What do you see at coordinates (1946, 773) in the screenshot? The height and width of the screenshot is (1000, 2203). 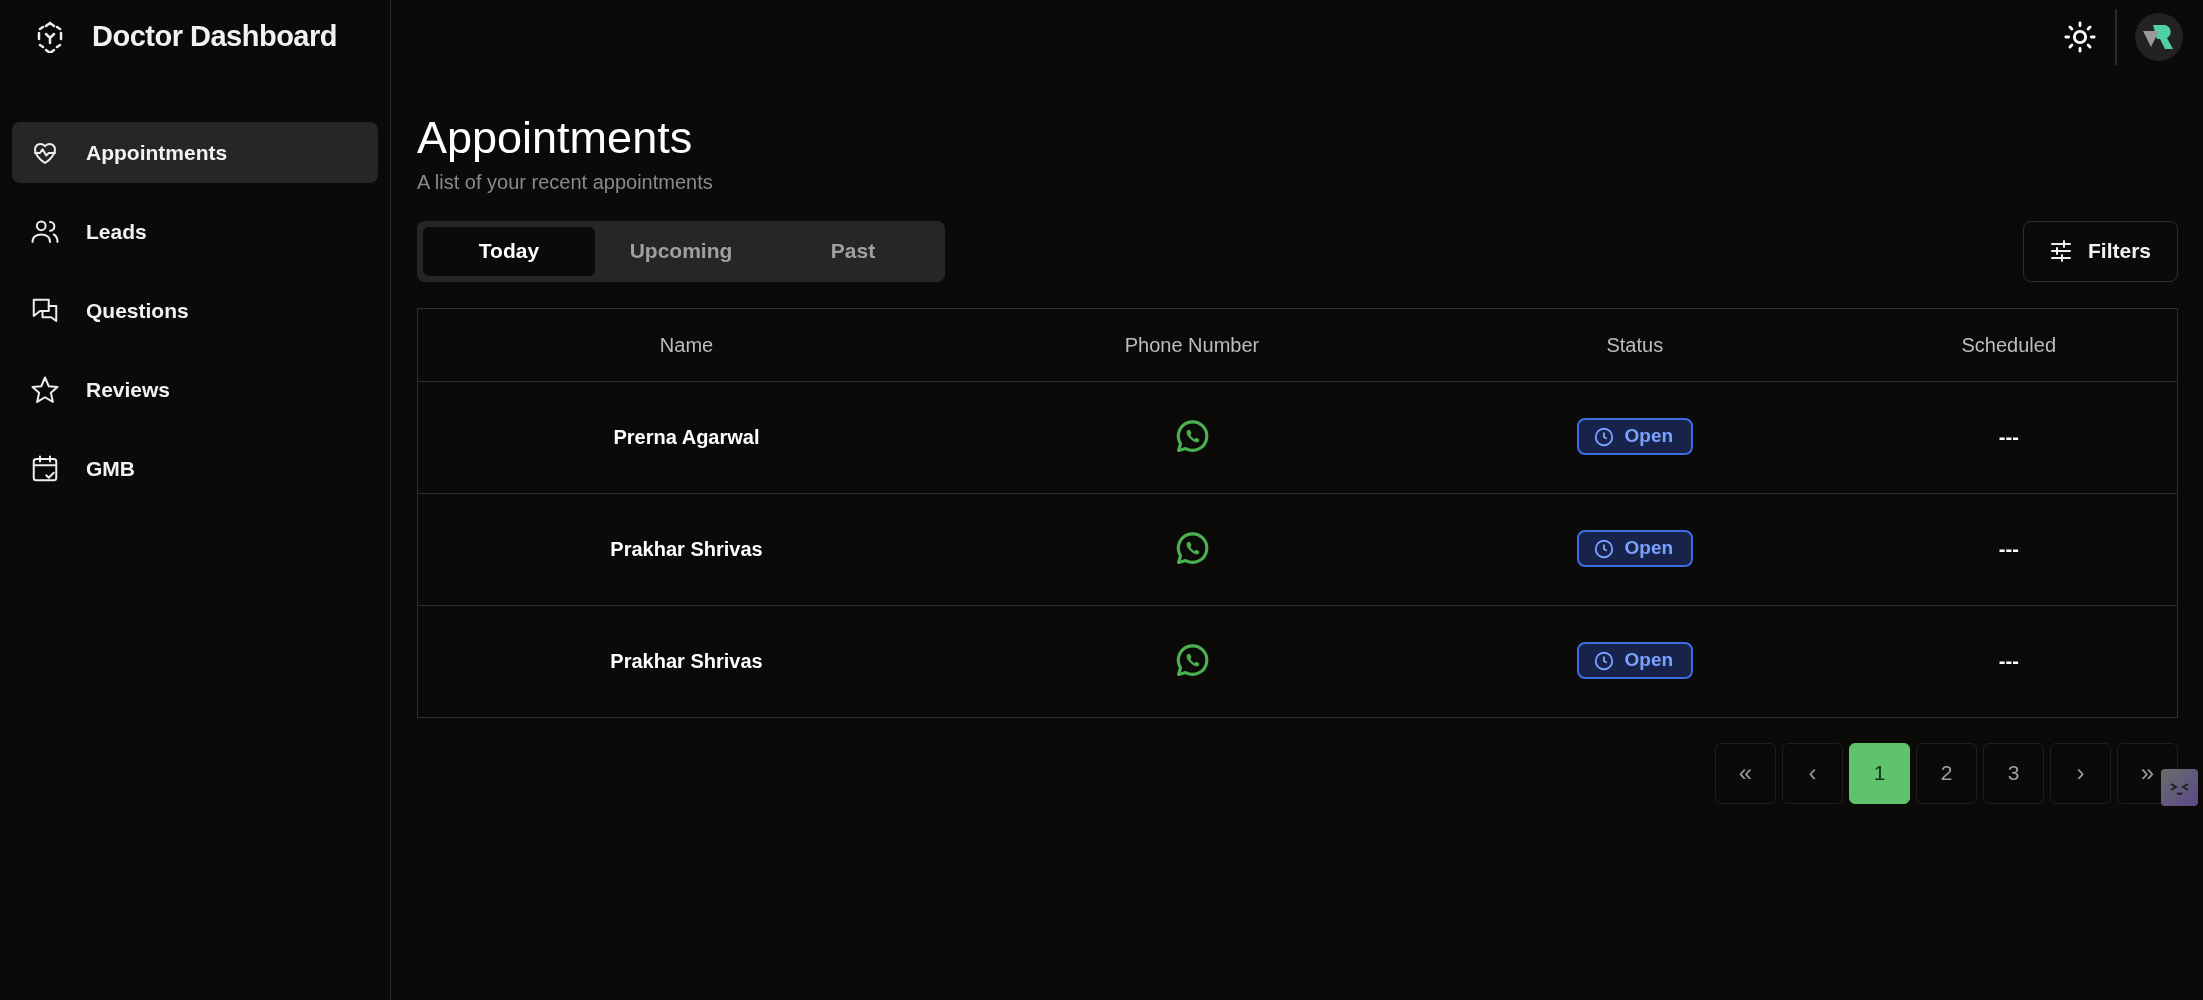 I see `page-button: 2` at bounding box center [1946, 773].